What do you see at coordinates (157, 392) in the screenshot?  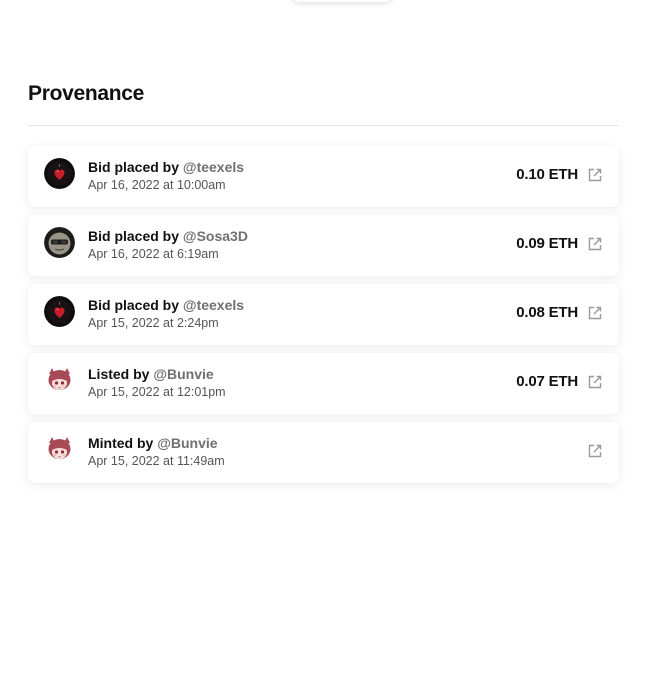 I see `event-date: Apr 15, 2022 at 12:01pm` at bounding box center [157, 392].